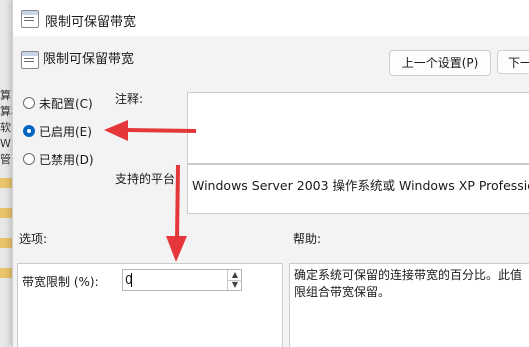 The image size is (529, 347). I want to click on arrow-to-enabled, so click(150, 130).